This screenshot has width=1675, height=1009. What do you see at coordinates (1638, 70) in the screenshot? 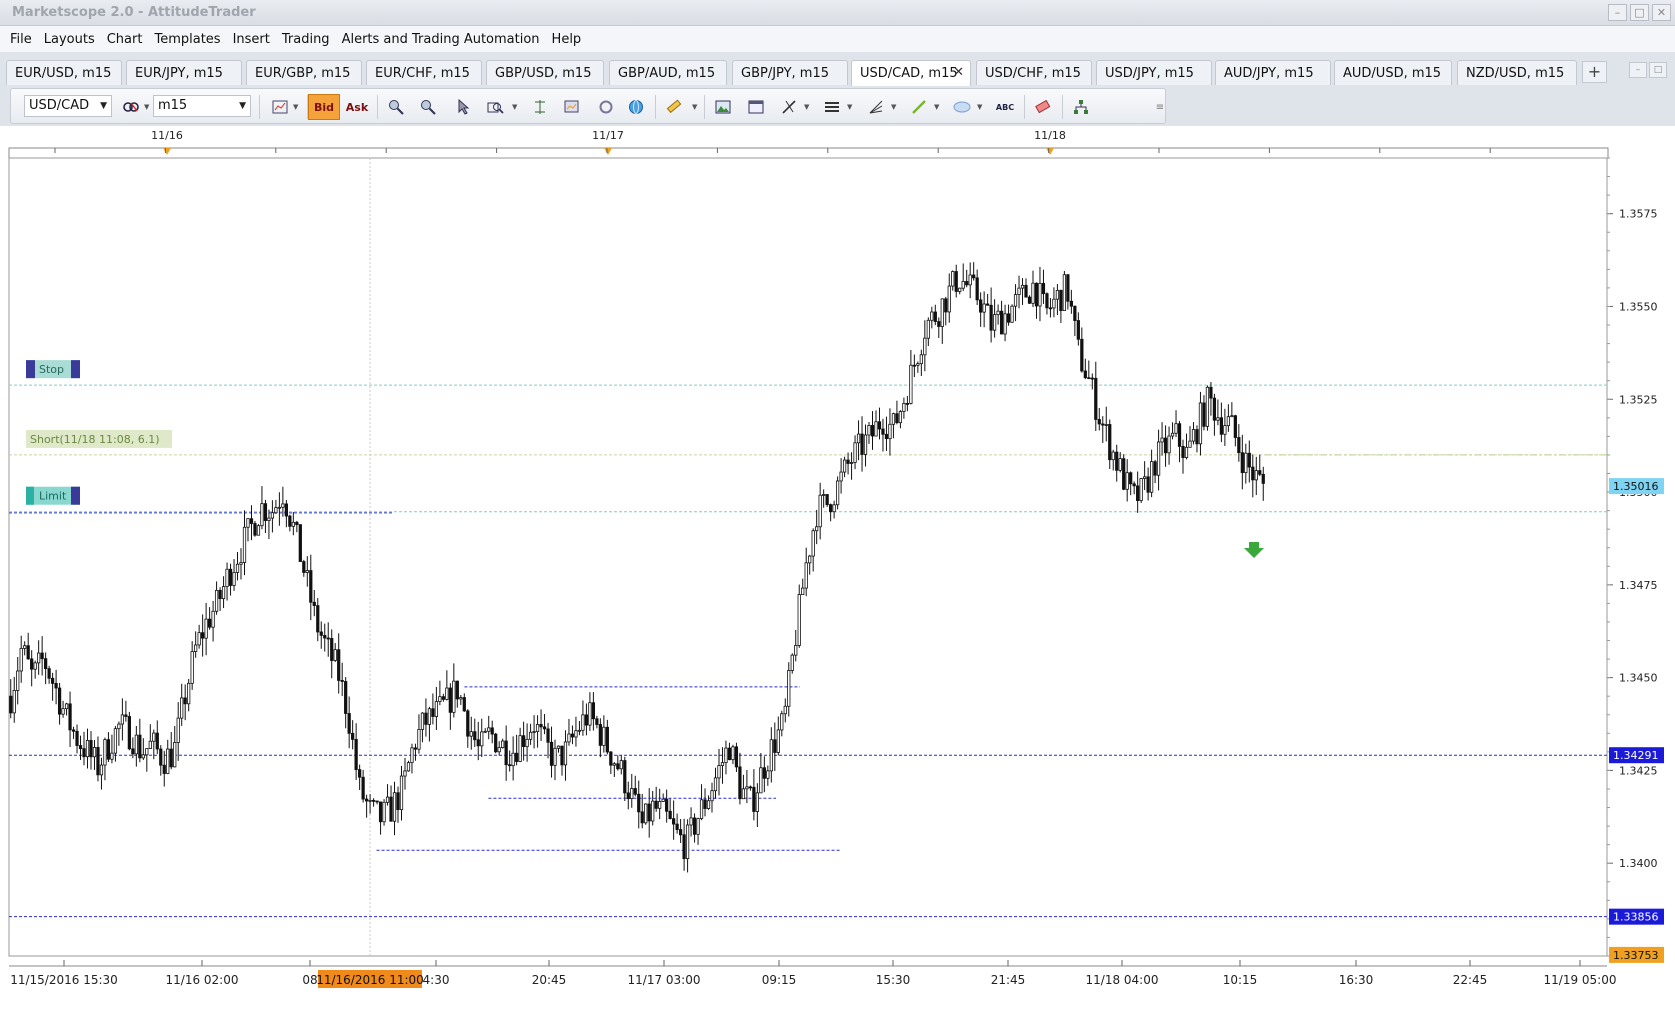
I see `tab-minimize-icon: –` at bounding box center [1638, 70].